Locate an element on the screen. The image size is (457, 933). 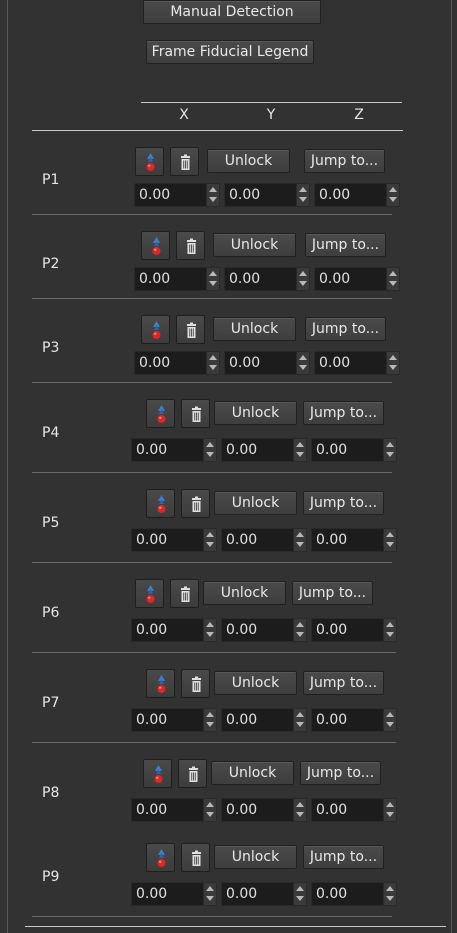
frame-fiducial-legend-button: Frame Fiducial Legend is located at coordinates (230, 52).